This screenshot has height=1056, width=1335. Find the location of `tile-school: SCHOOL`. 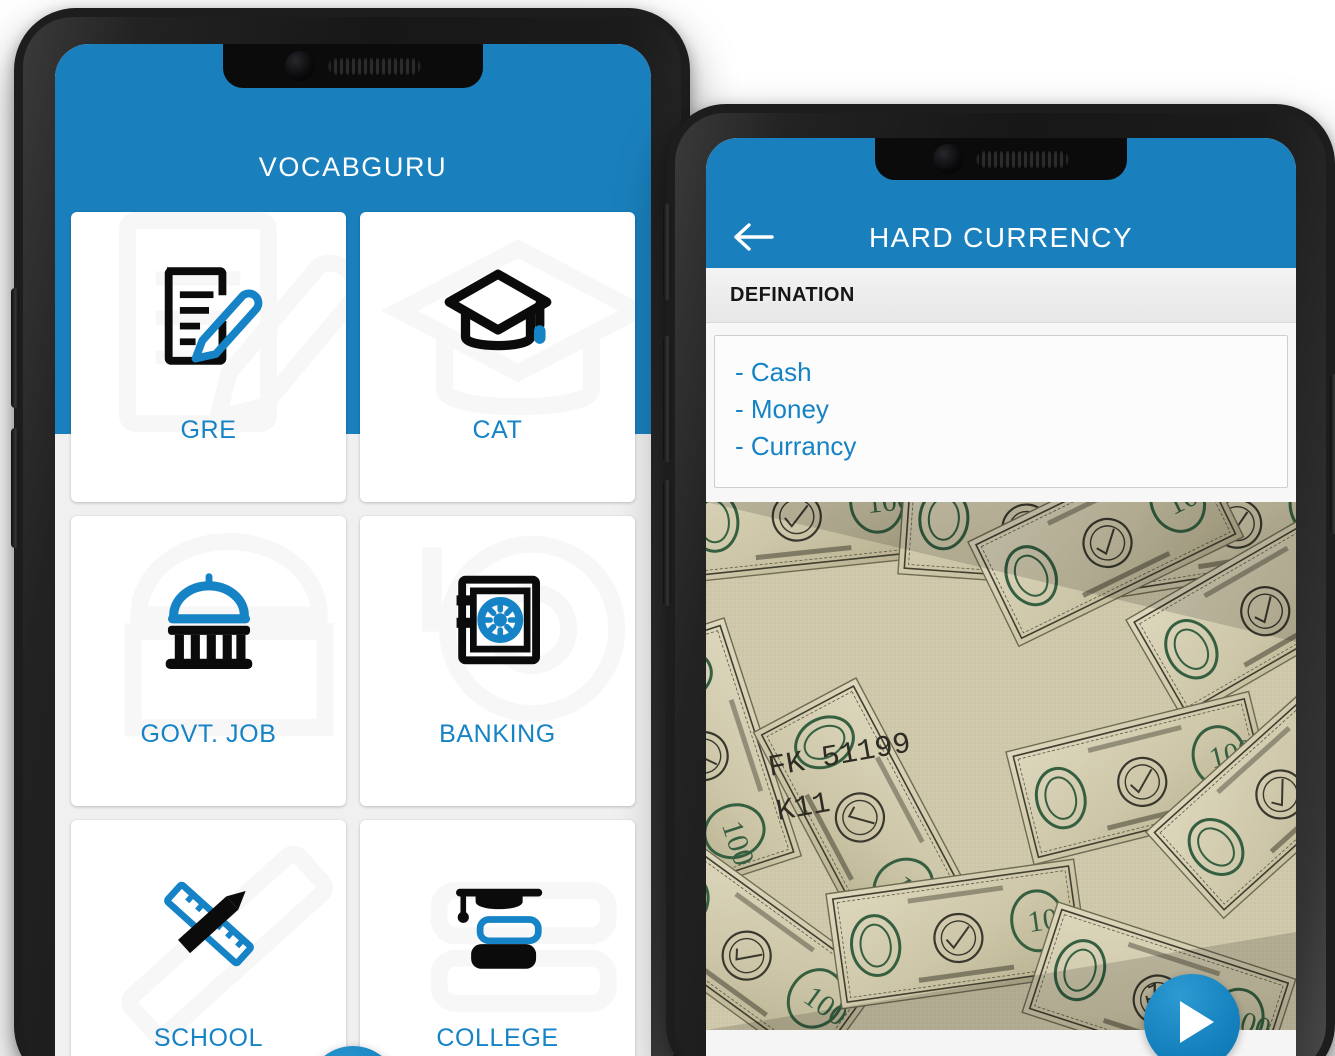

tile-school: SCHOOL is located at coordinates (208, 938).